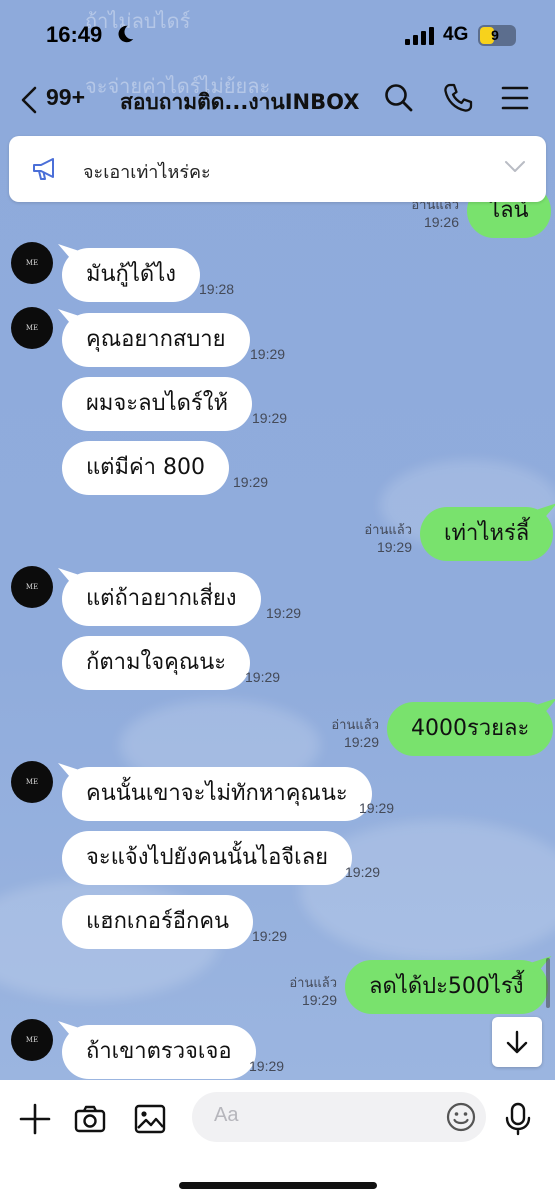 Image resolution: width=555 pixels, height=1200 pixels. I want to click on message-bubble-incoming: คุณอยากสบาย, so click(156, 340).